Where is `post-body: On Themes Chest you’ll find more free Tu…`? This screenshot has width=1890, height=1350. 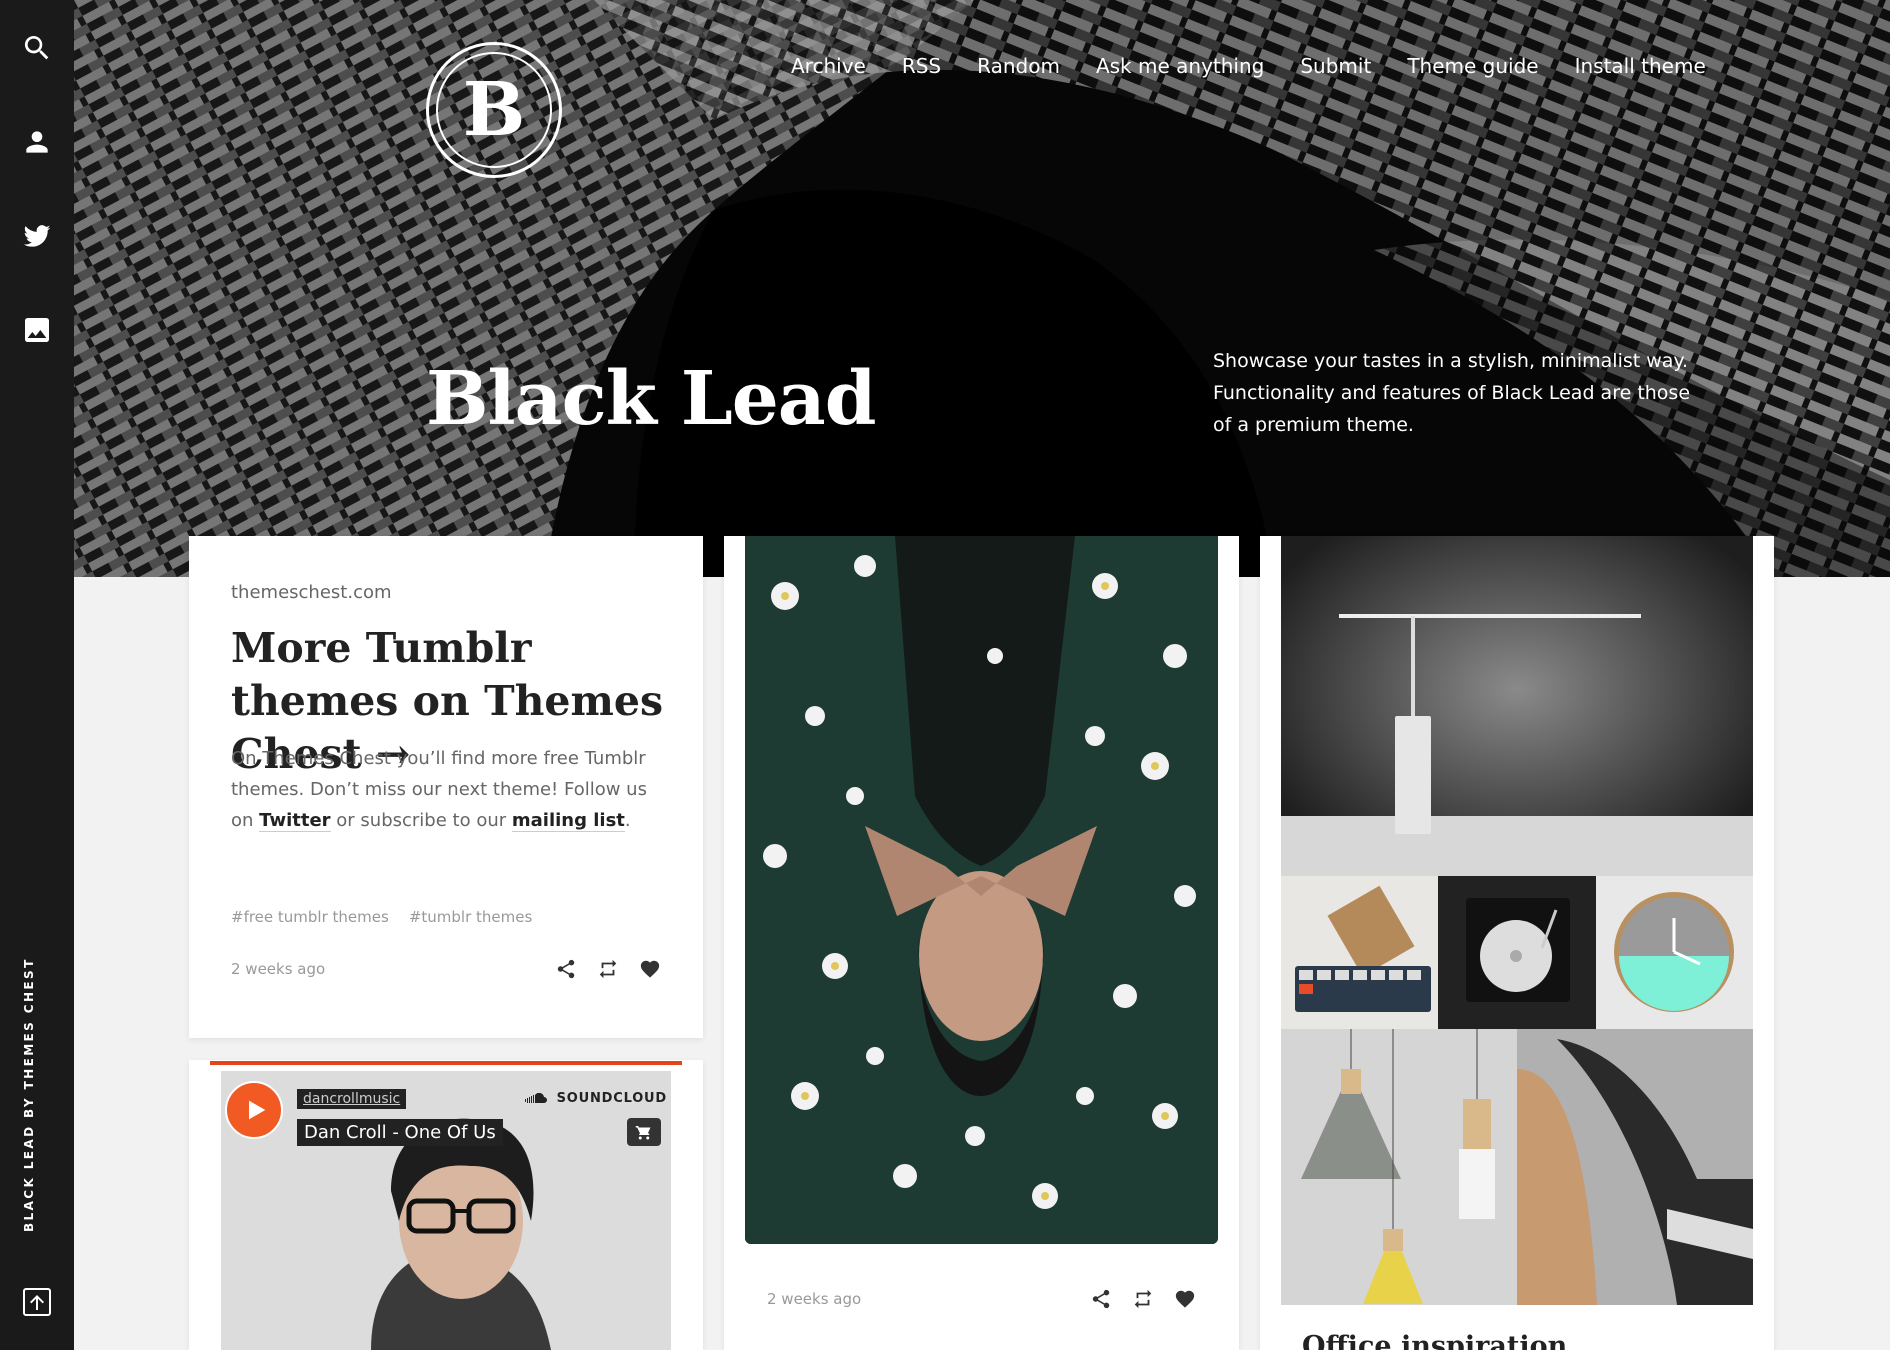
post-body: On Themes Chest you’ll find more free Tu… is located at coordinates (451, 789).